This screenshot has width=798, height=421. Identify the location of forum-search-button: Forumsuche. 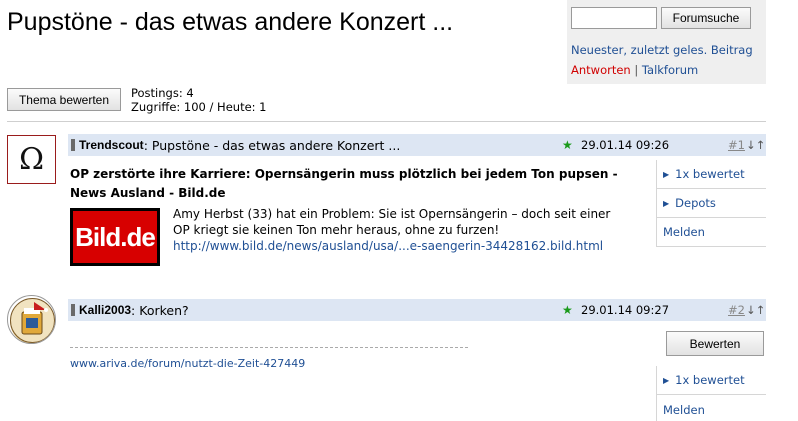
(706, 18).